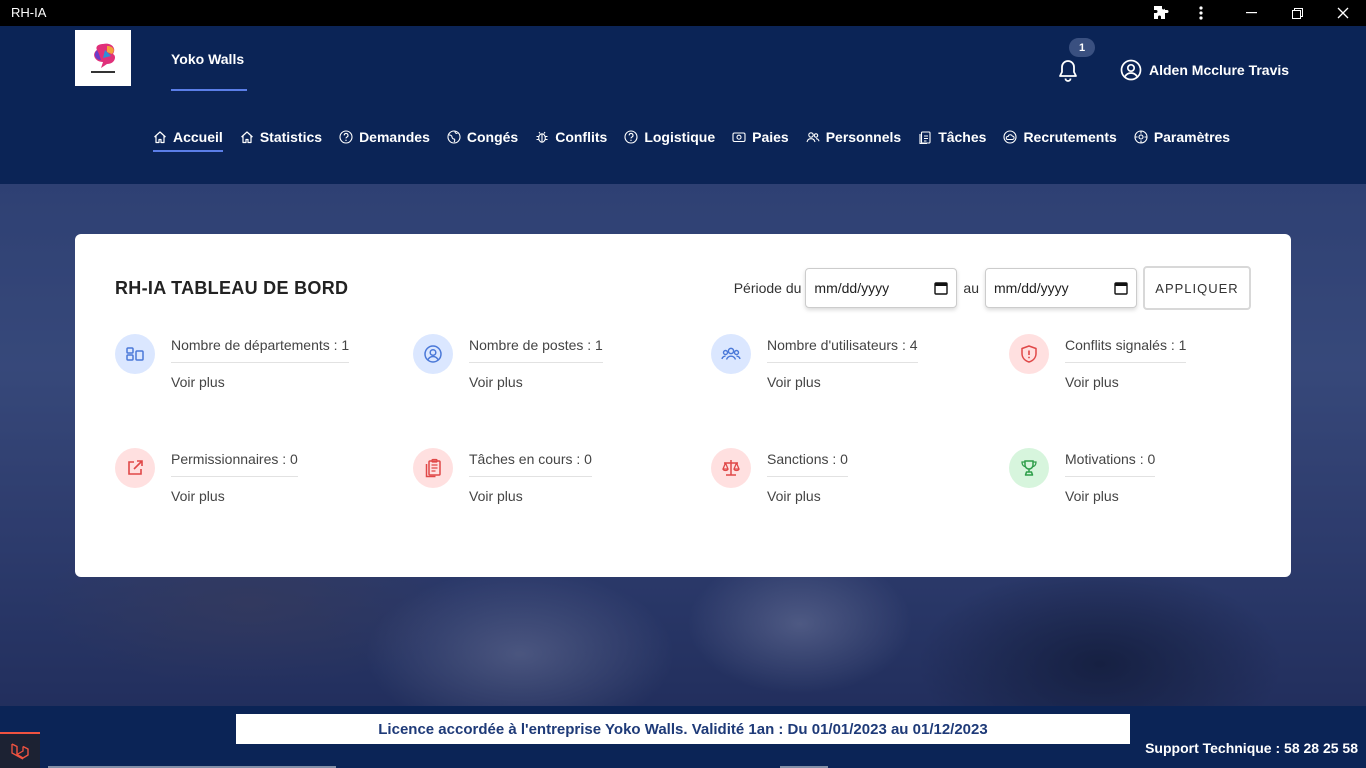 The height and width of the screenshot is (768, 1366). What do you see at coordinates (543, 478) in the screenshot?
I see `stat-taches: Tâches en cours : 0 Voir plus` at bounding box center [543, 478].